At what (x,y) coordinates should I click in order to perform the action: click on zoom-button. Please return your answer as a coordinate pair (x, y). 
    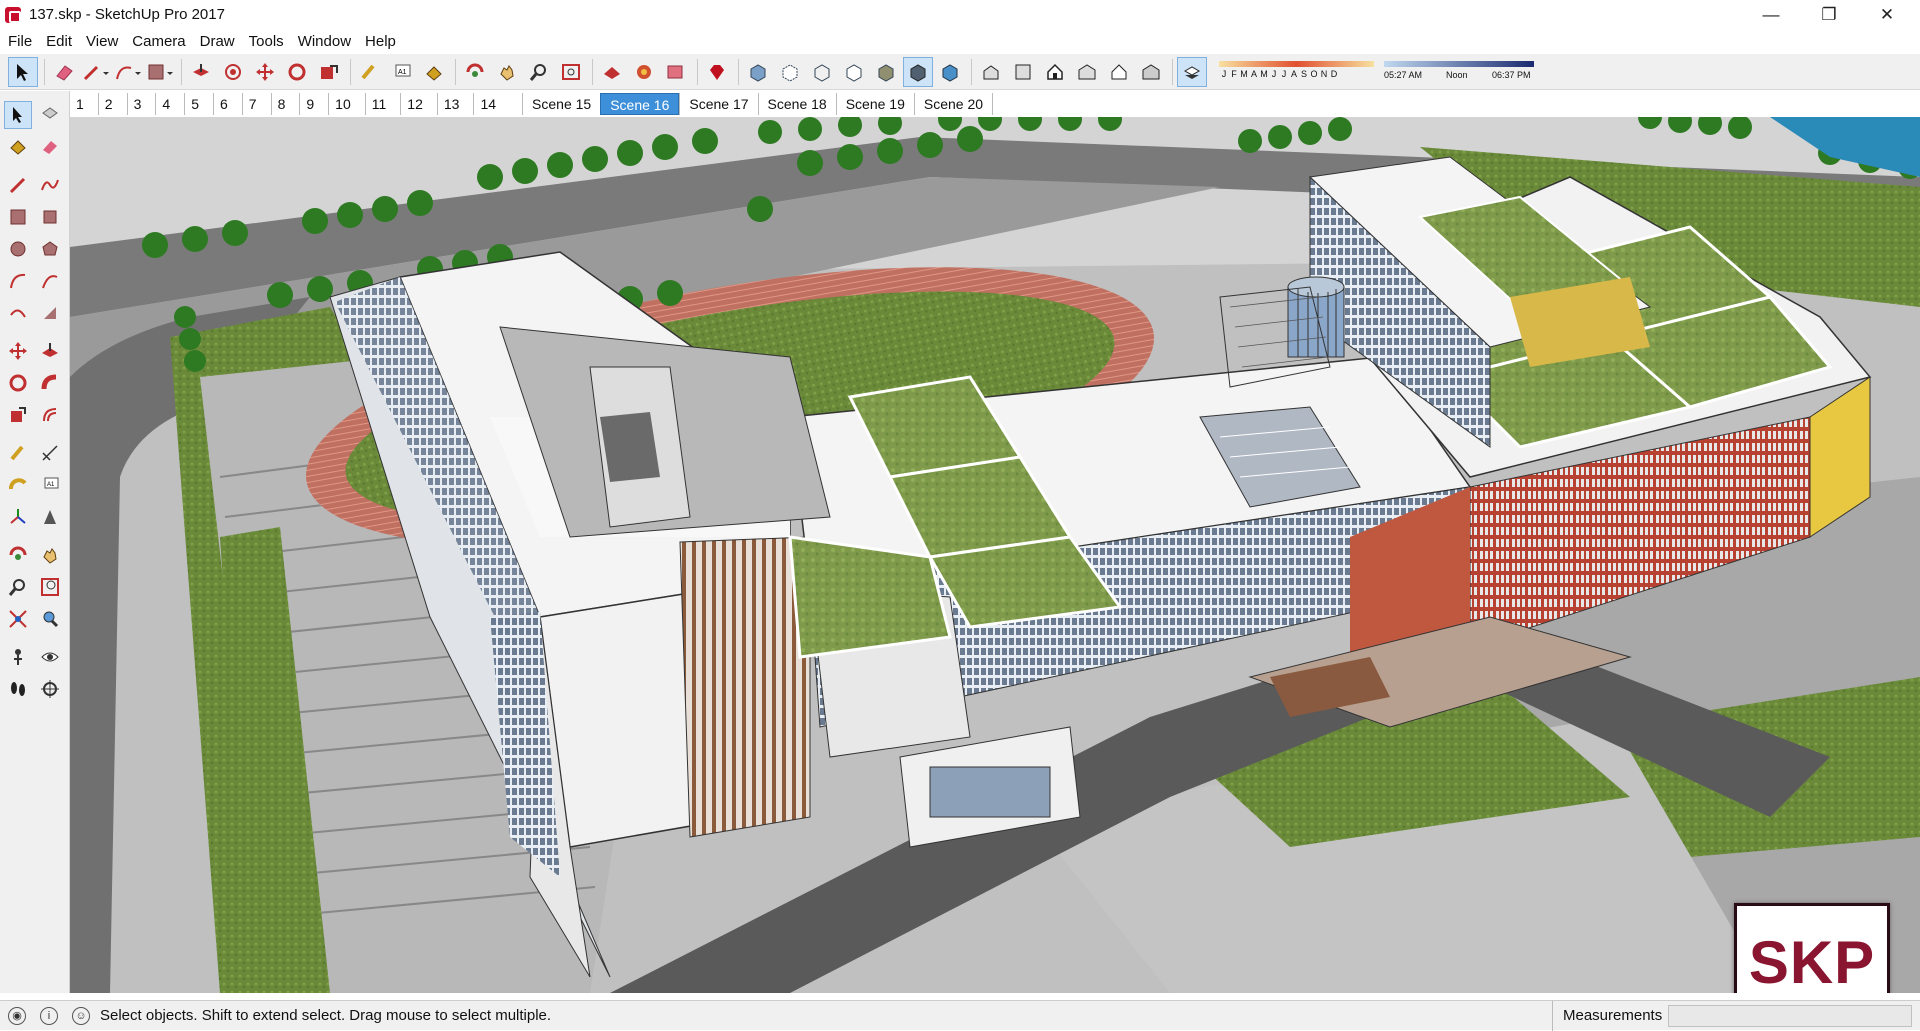
    Looking at the image, I should click on (539, 72).